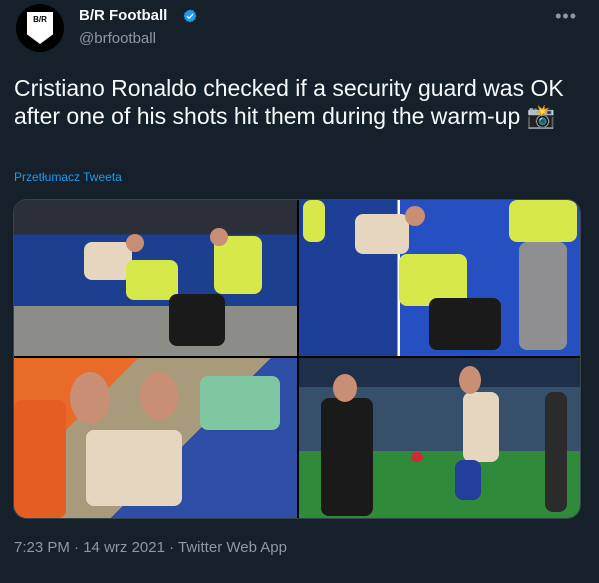 Image resolution: width=599 pixels, height=583 pixels. I want to click on avatar: B/R, so click(40, 28).